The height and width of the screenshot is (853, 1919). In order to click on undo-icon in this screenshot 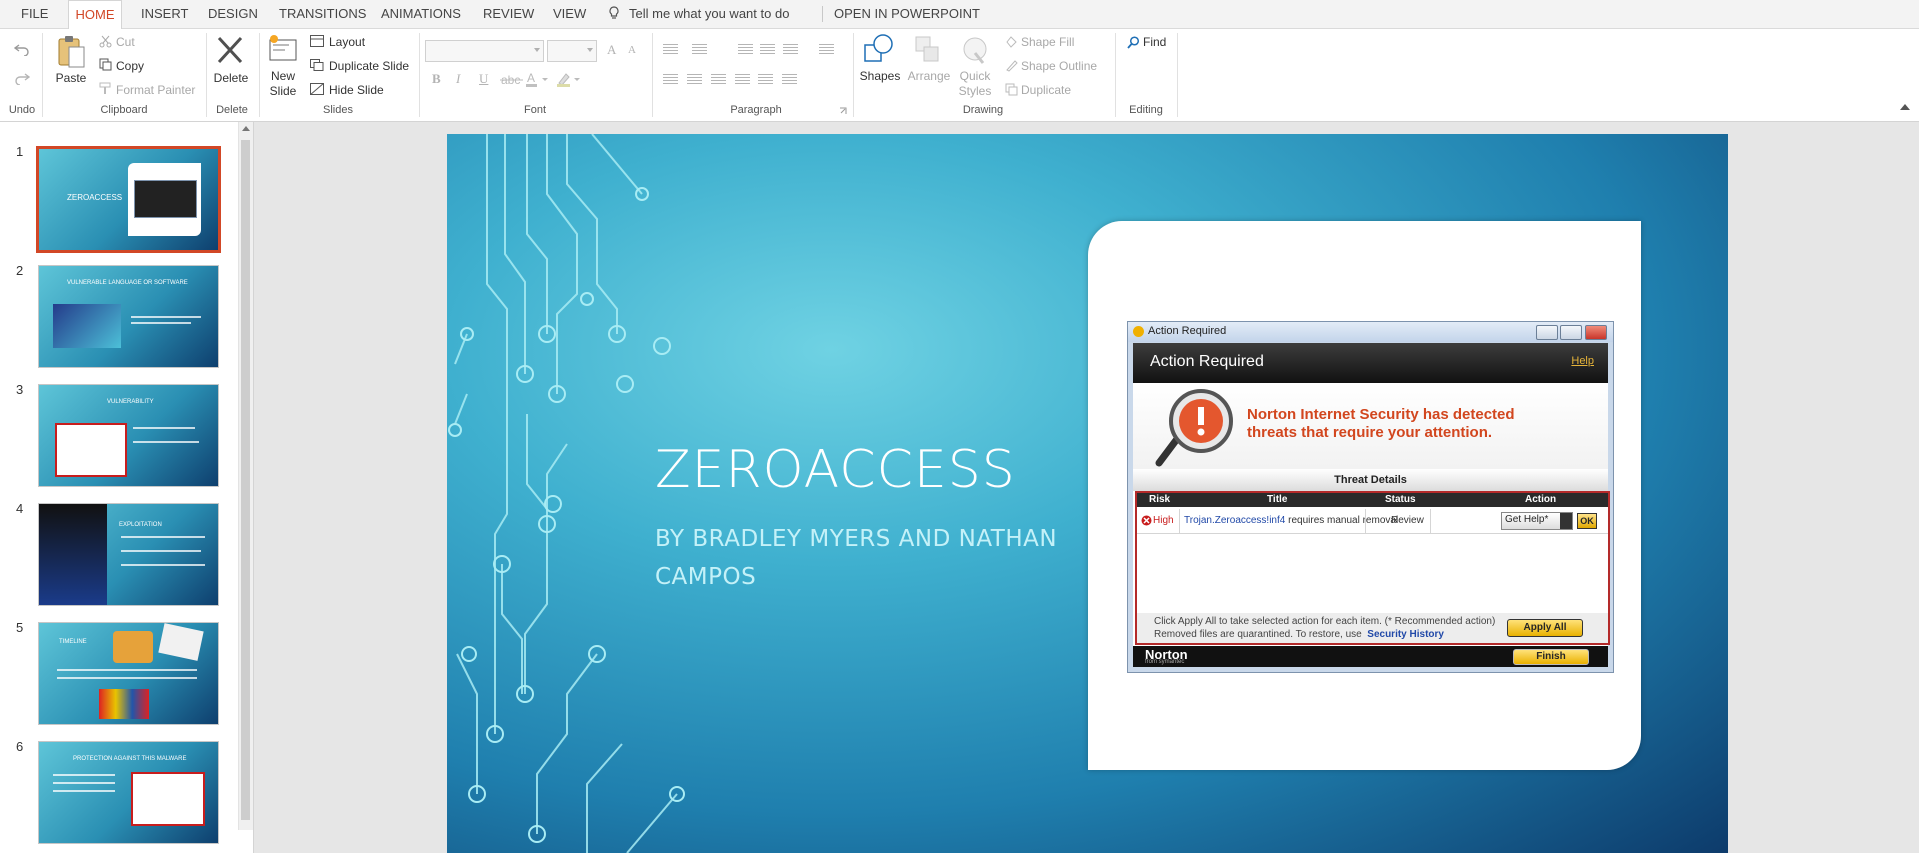, I will do `click(22, 49)`.